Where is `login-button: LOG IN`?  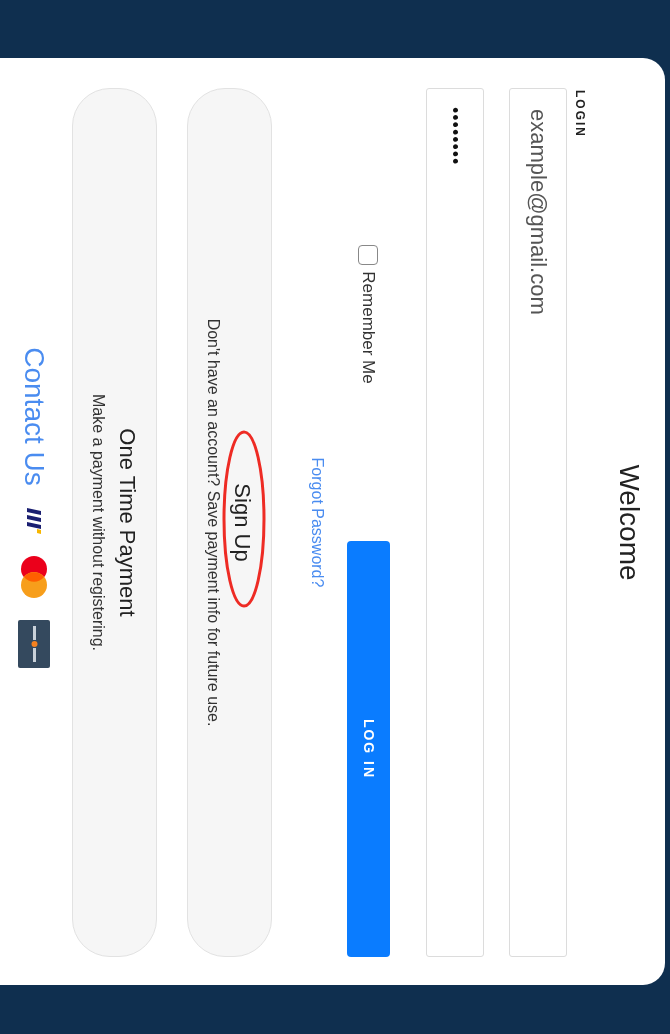 login-button: LOG IN is located at coordinates (368, 749).